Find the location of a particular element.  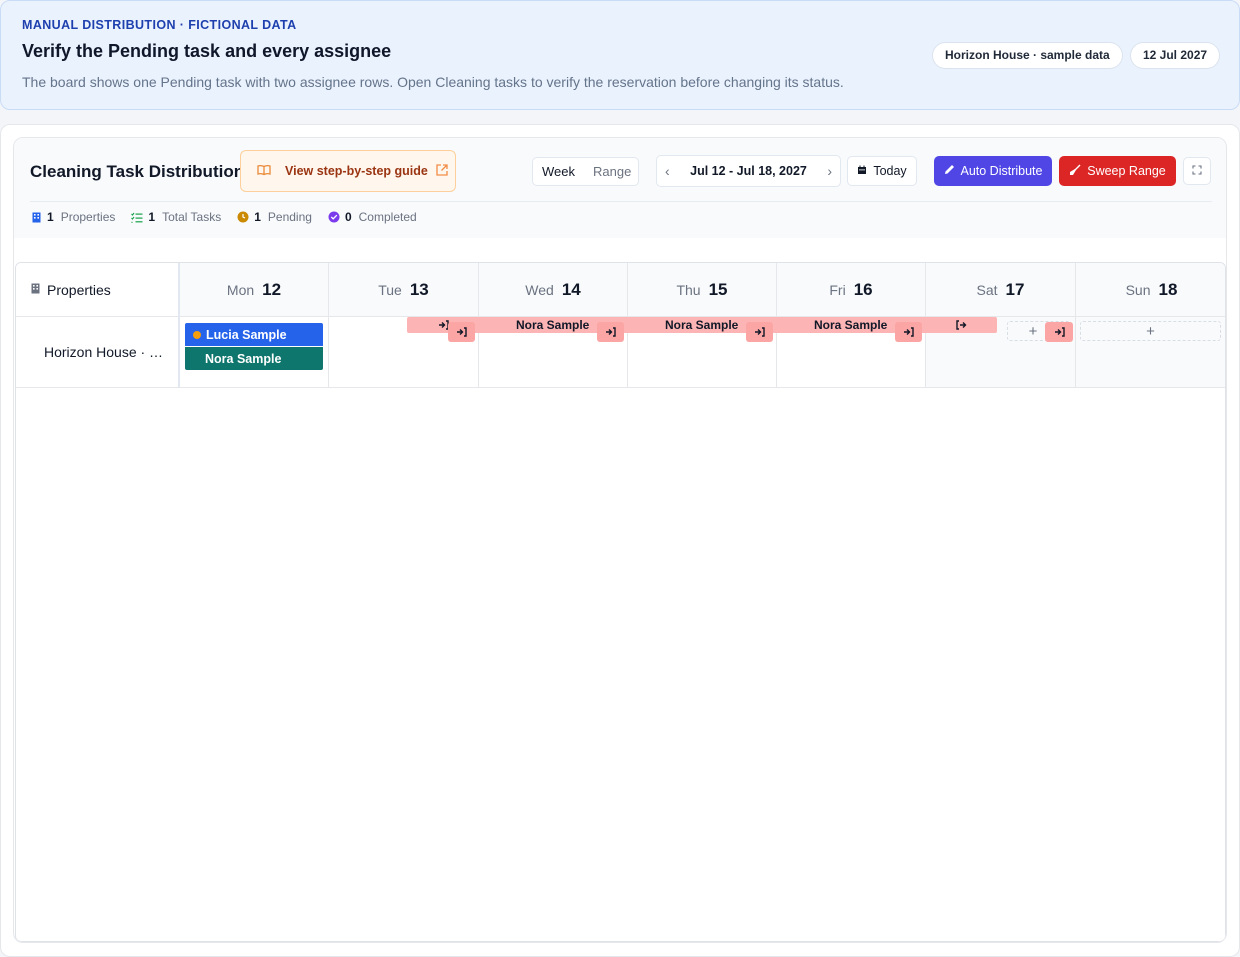

task-assignee-lucia: Lucia Sample is located at coordinates (254, 334).